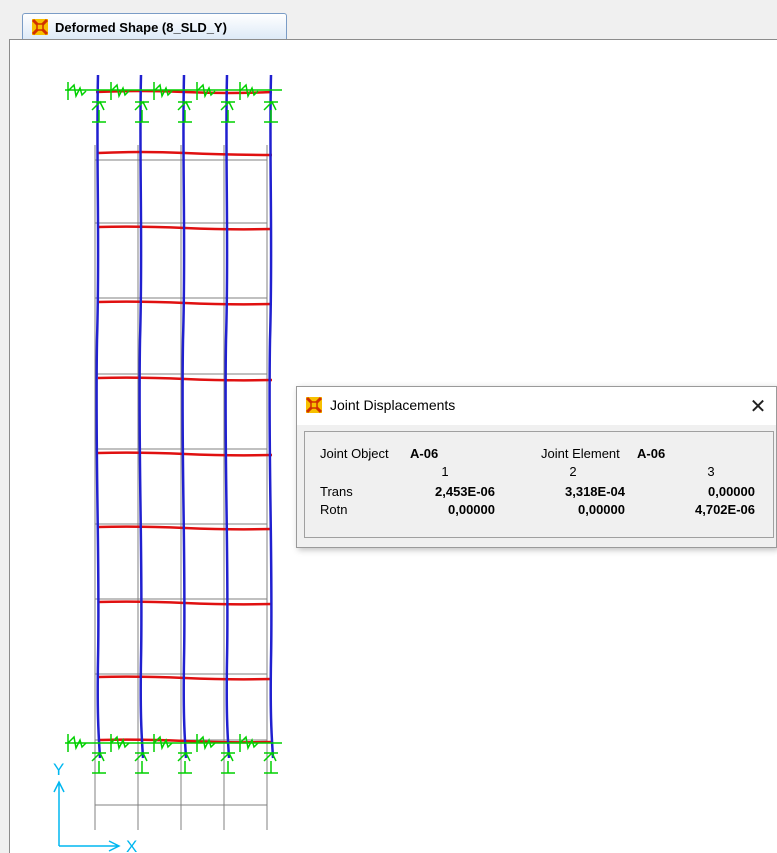  I want to click on column-header-2: 2, so click(573, 471).